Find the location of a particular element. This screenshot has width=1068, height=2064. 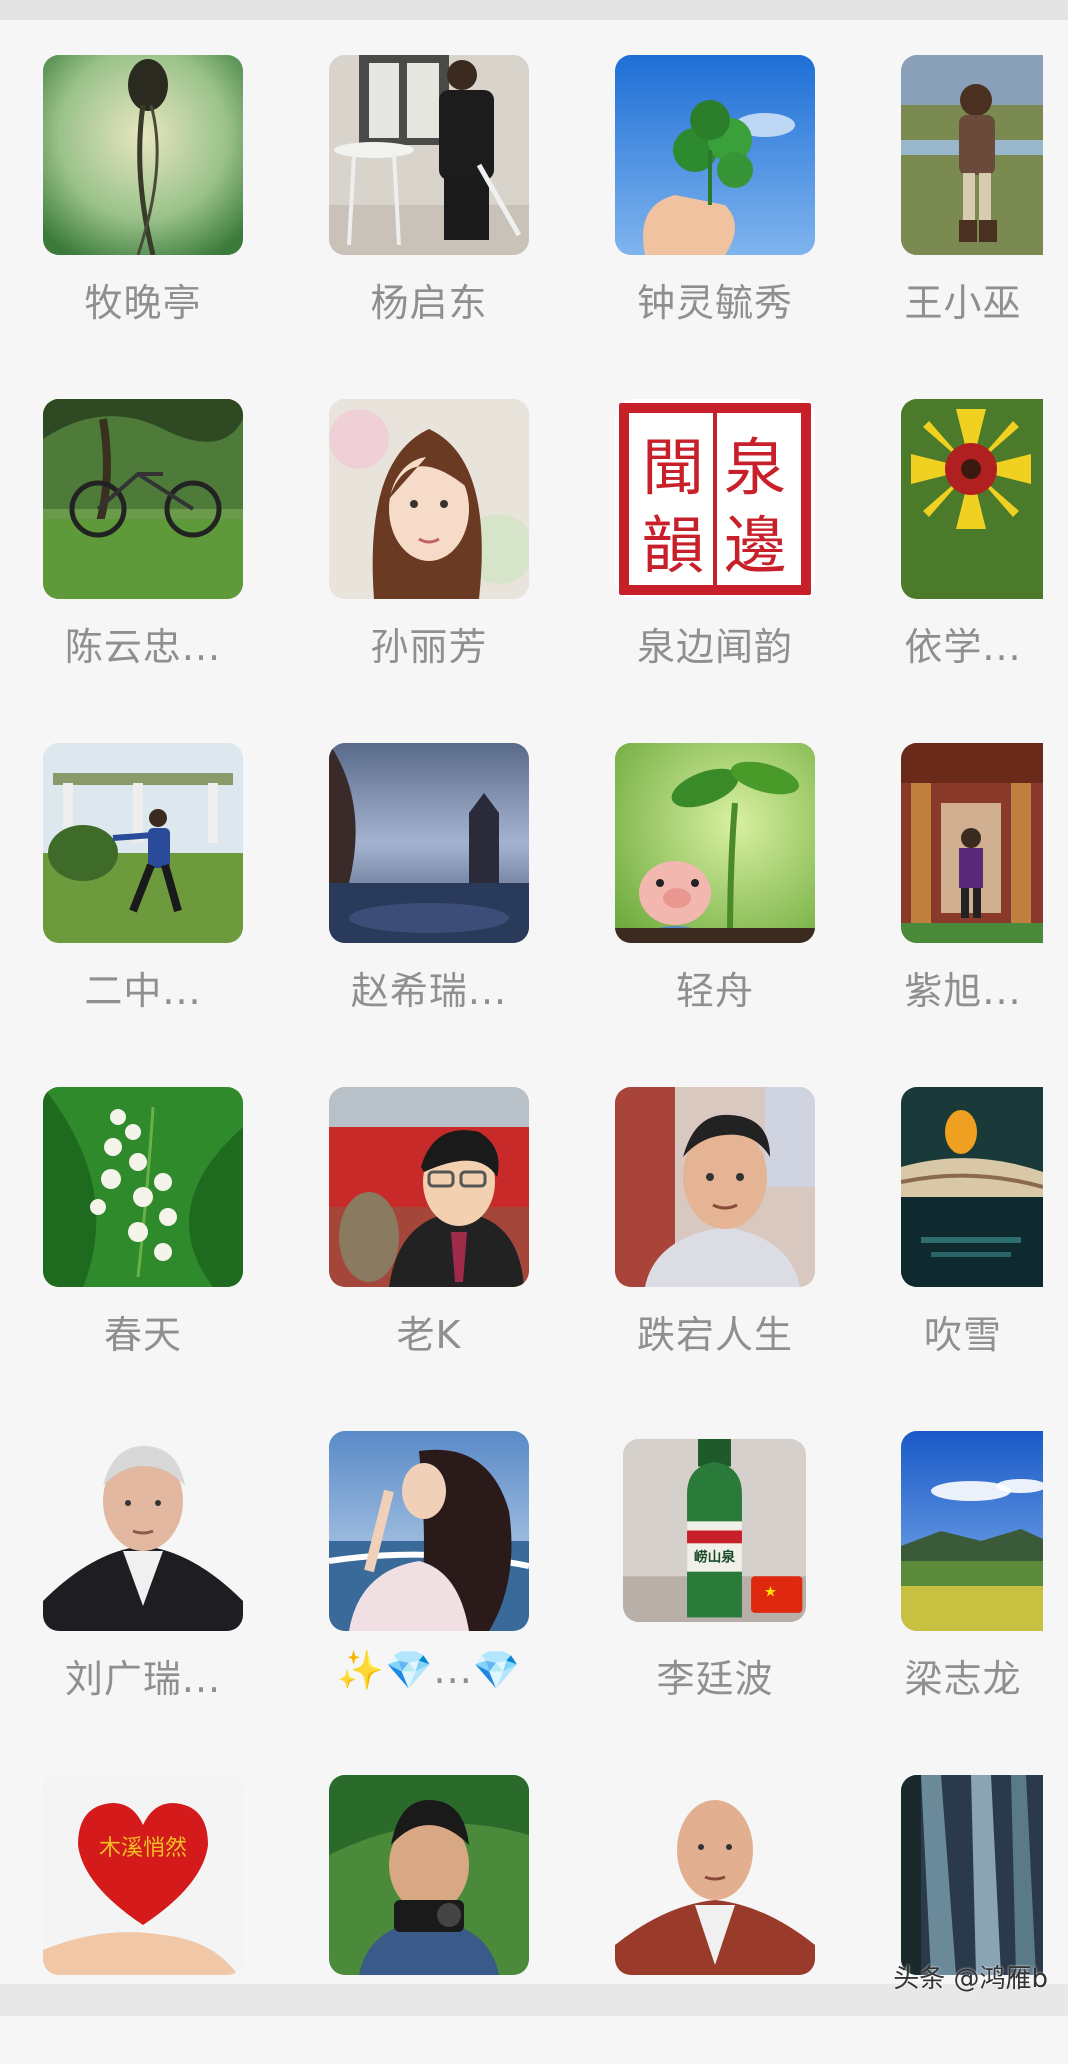

contact-name: 轻舟 is located at coordinates (714, 991).